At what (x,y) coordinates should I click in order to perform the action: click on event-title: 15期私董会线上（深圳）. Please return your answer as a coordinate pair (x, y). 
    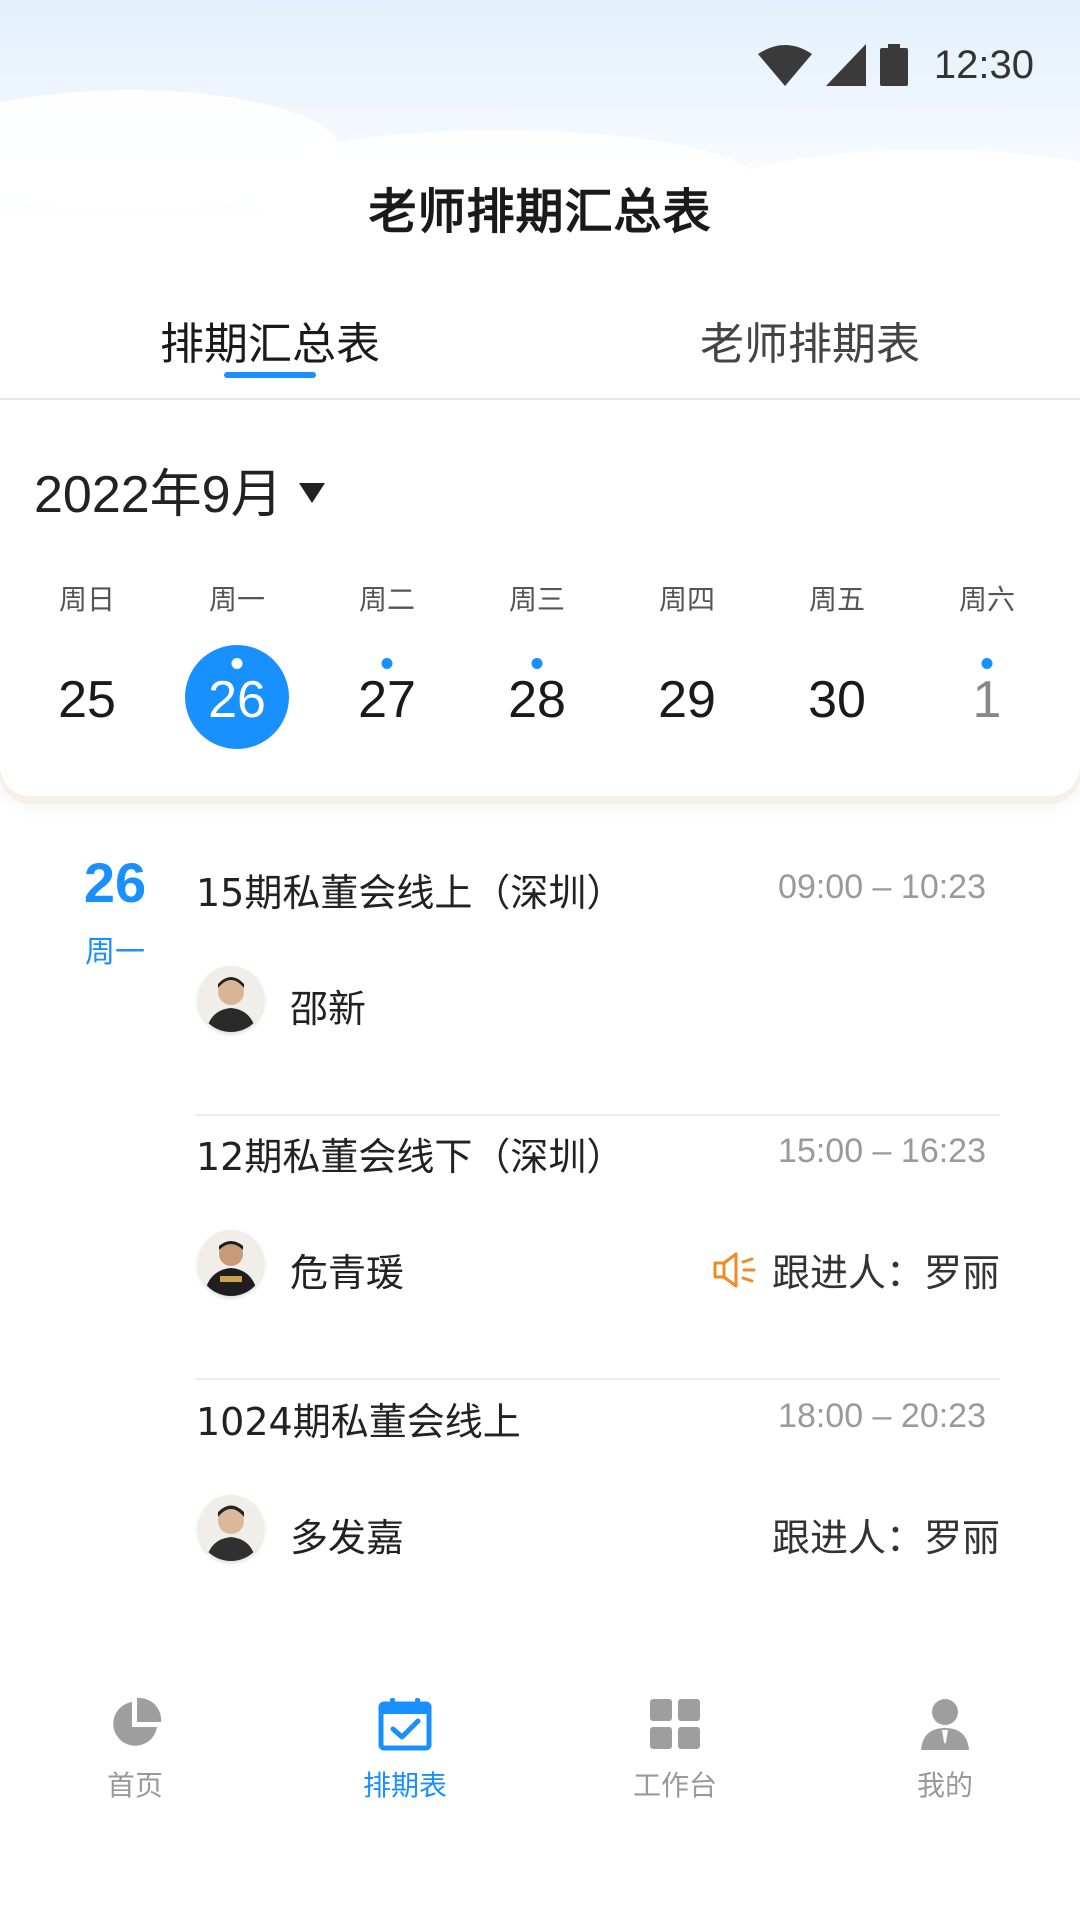
    Looking at the image, I should click on (410, 893).